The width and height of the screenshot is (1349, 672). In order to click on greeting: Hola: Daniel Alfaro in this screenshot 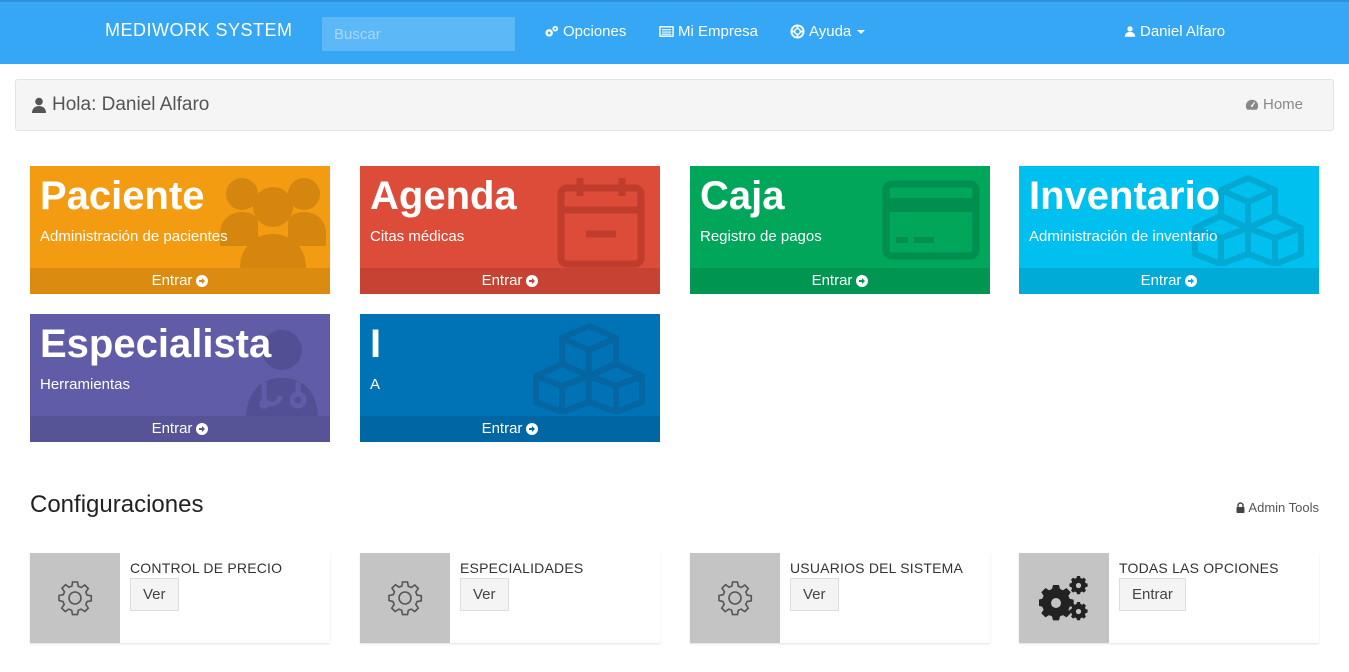, I will do `click(120, 105)`.